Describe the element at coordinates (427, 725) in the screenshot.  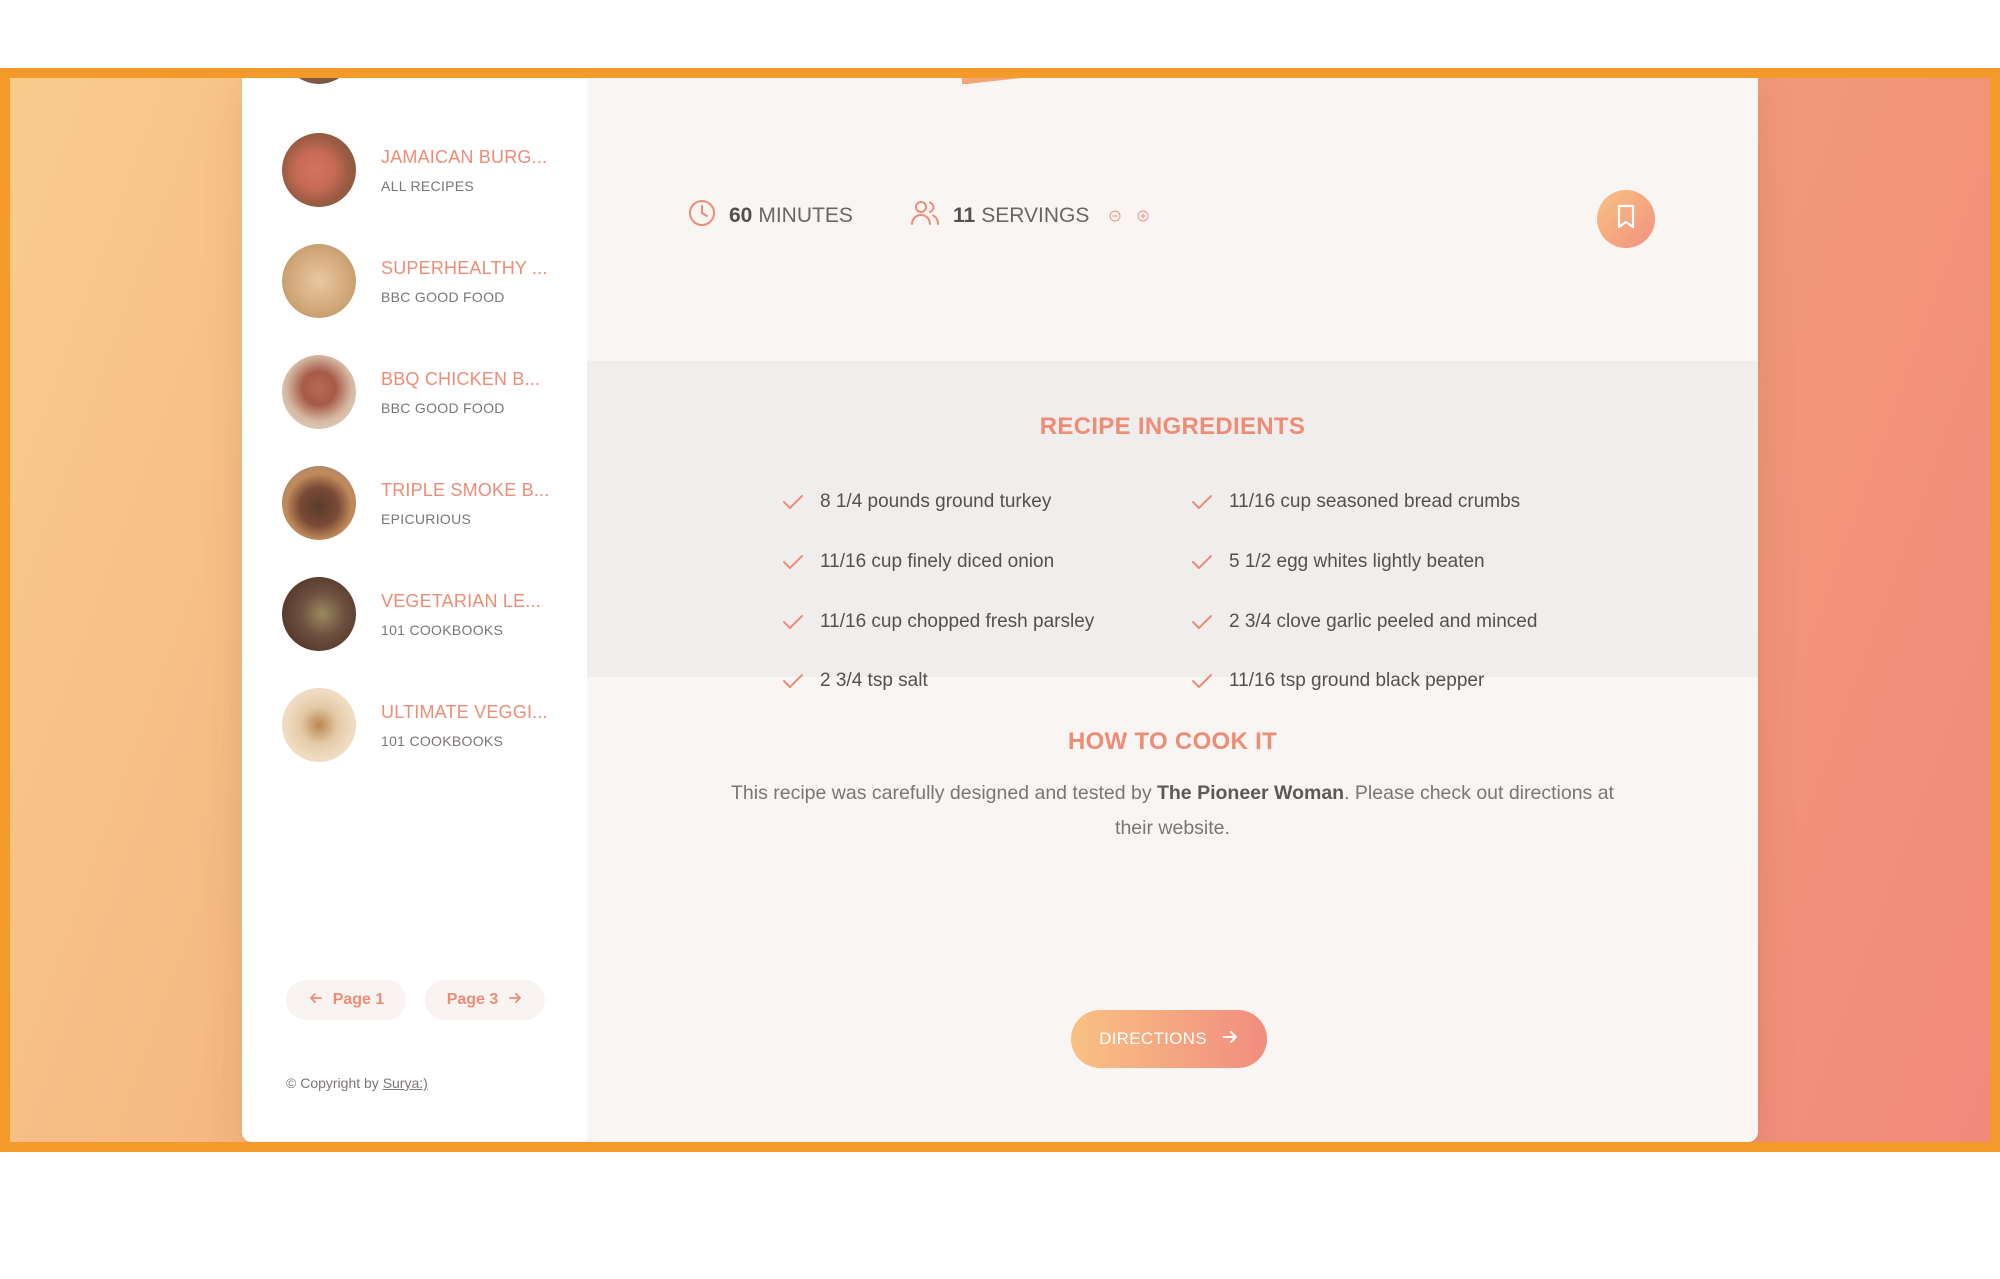
I see `search-result-item: ULTIMATE VEGGI... 101 COOKBOOKS` at that location.